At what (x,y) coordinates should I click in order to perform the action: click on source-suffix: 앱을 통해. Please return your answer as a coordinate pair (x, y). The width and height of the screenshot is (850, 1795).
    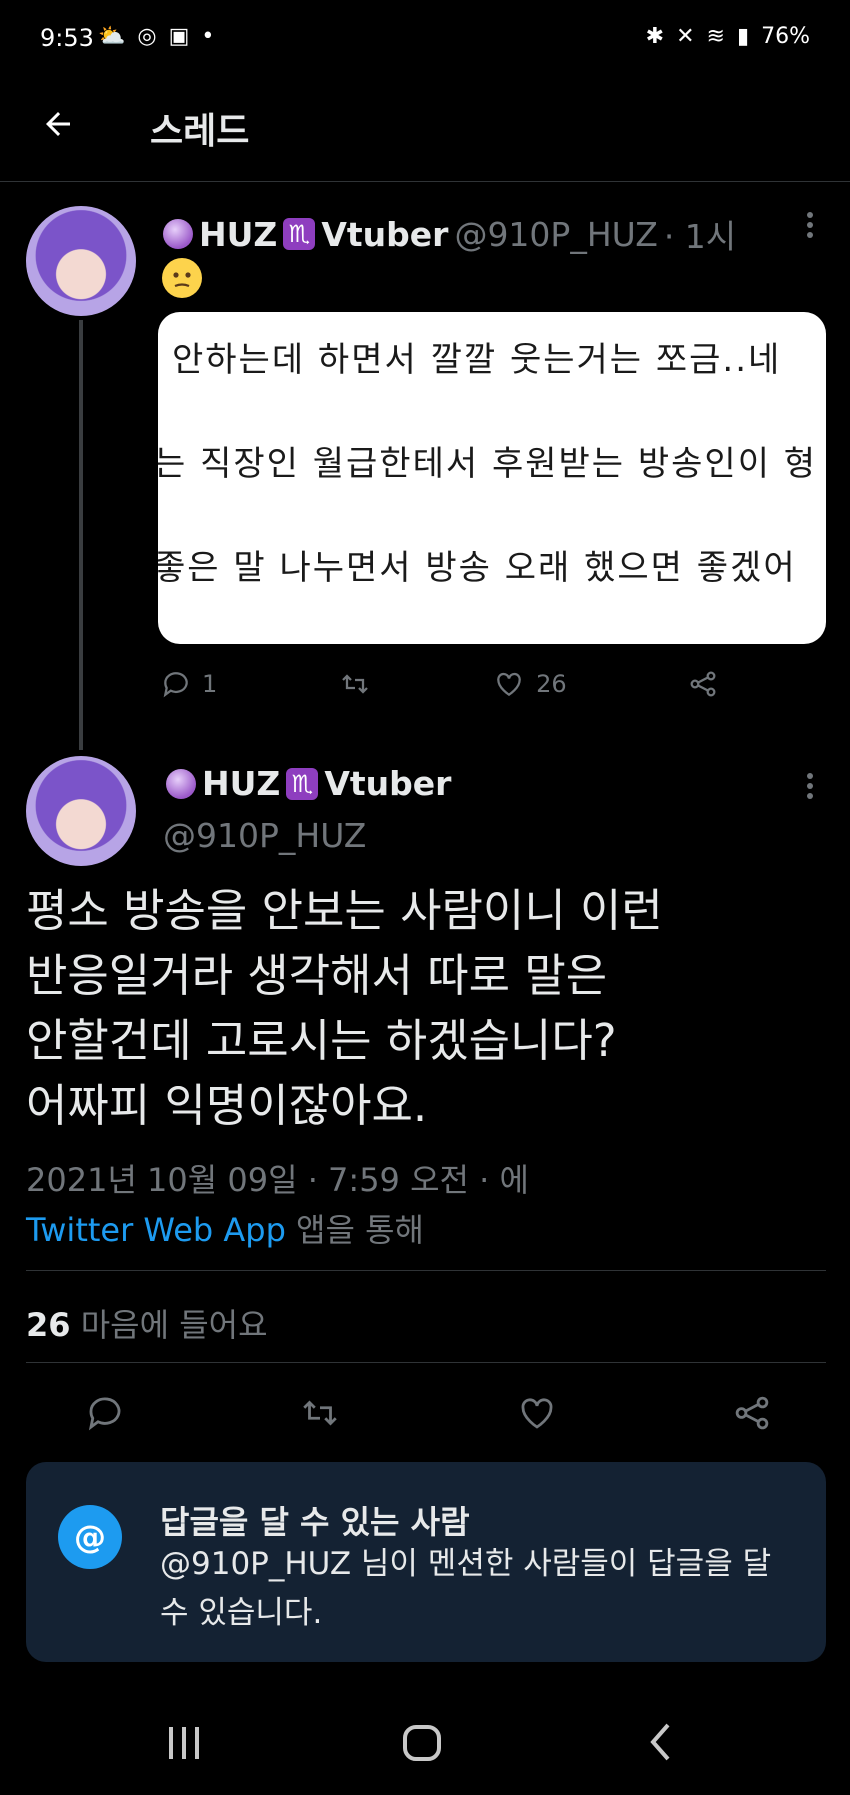
    Looking at the image, I should click on (360, 1230).